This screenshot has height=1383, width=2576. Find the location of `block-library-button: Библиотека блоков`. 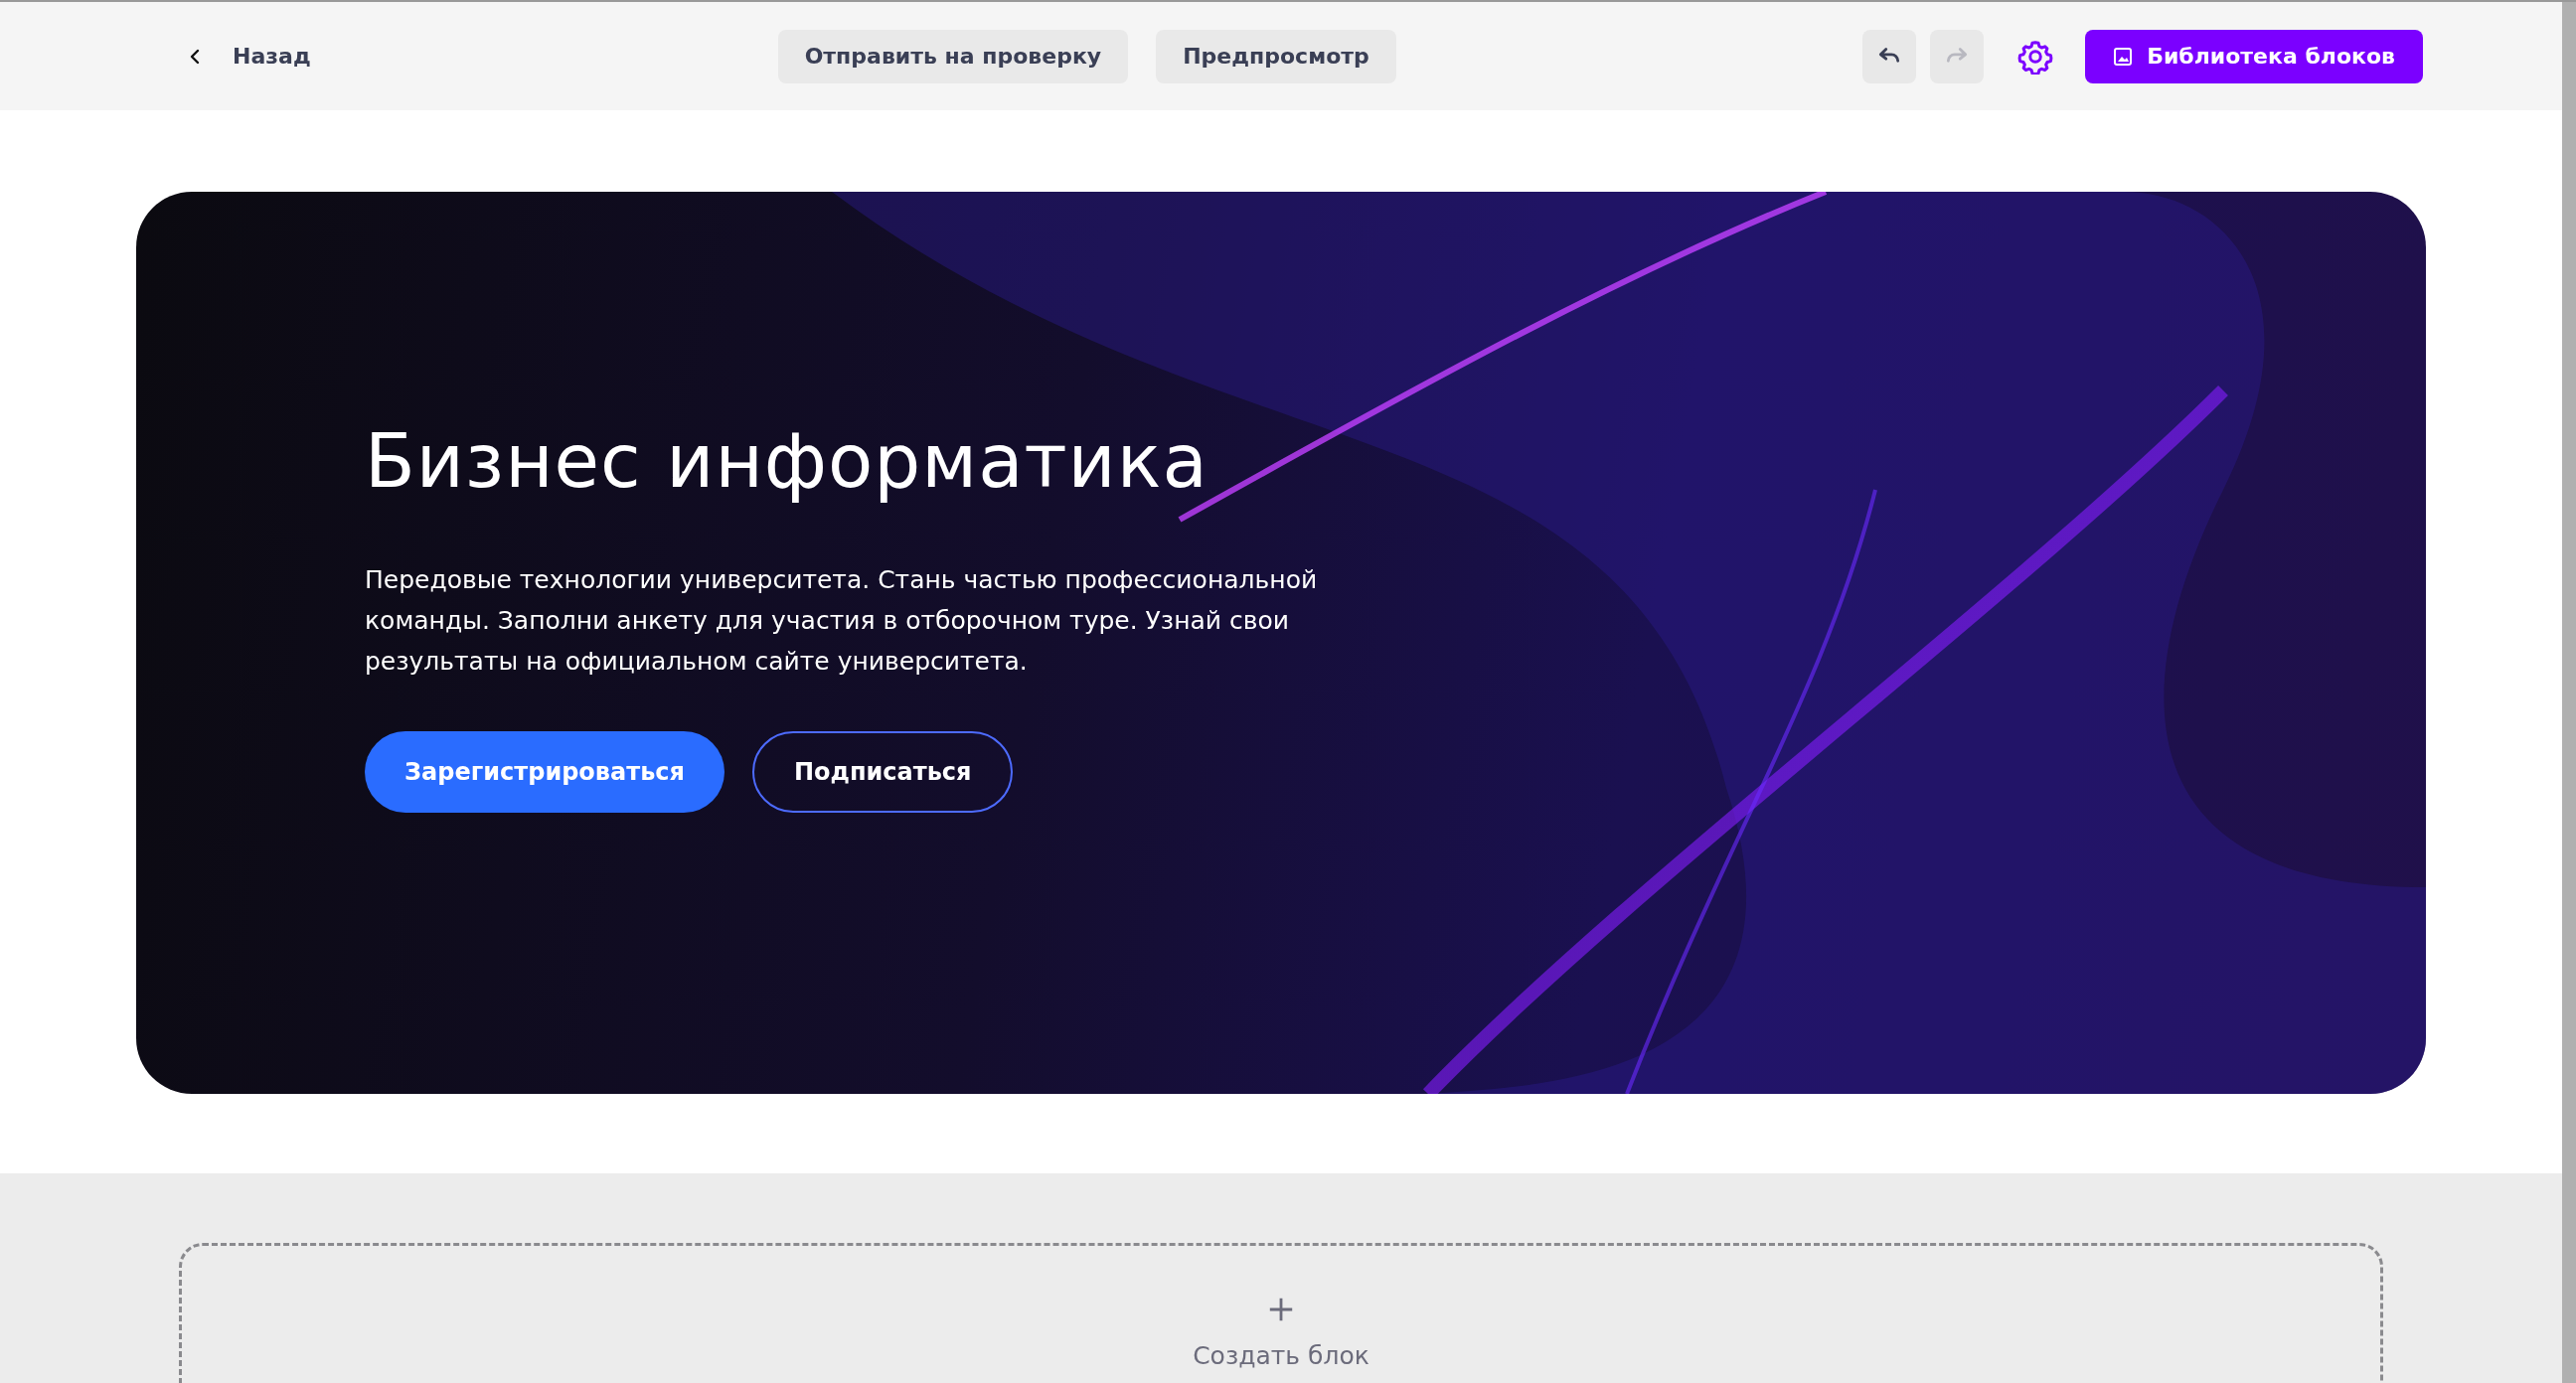

block-library-button: Библиотека блоков is located at coordinates (2254, 56).